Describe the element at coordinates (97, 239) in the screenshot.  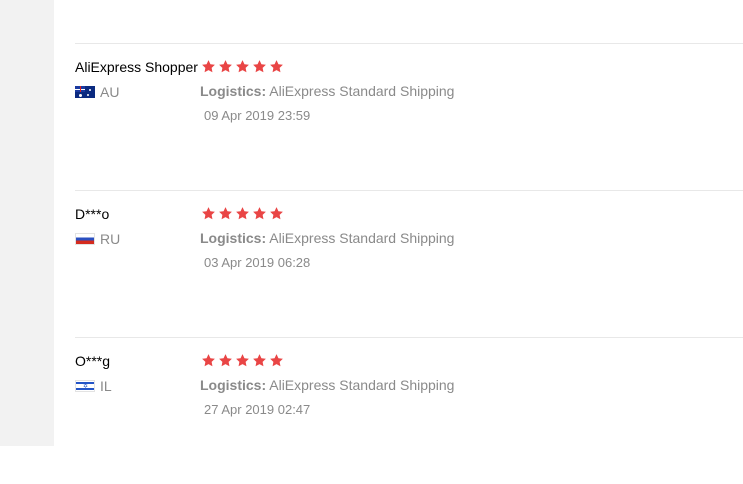
I see `reviewer-country: RU` at that location.